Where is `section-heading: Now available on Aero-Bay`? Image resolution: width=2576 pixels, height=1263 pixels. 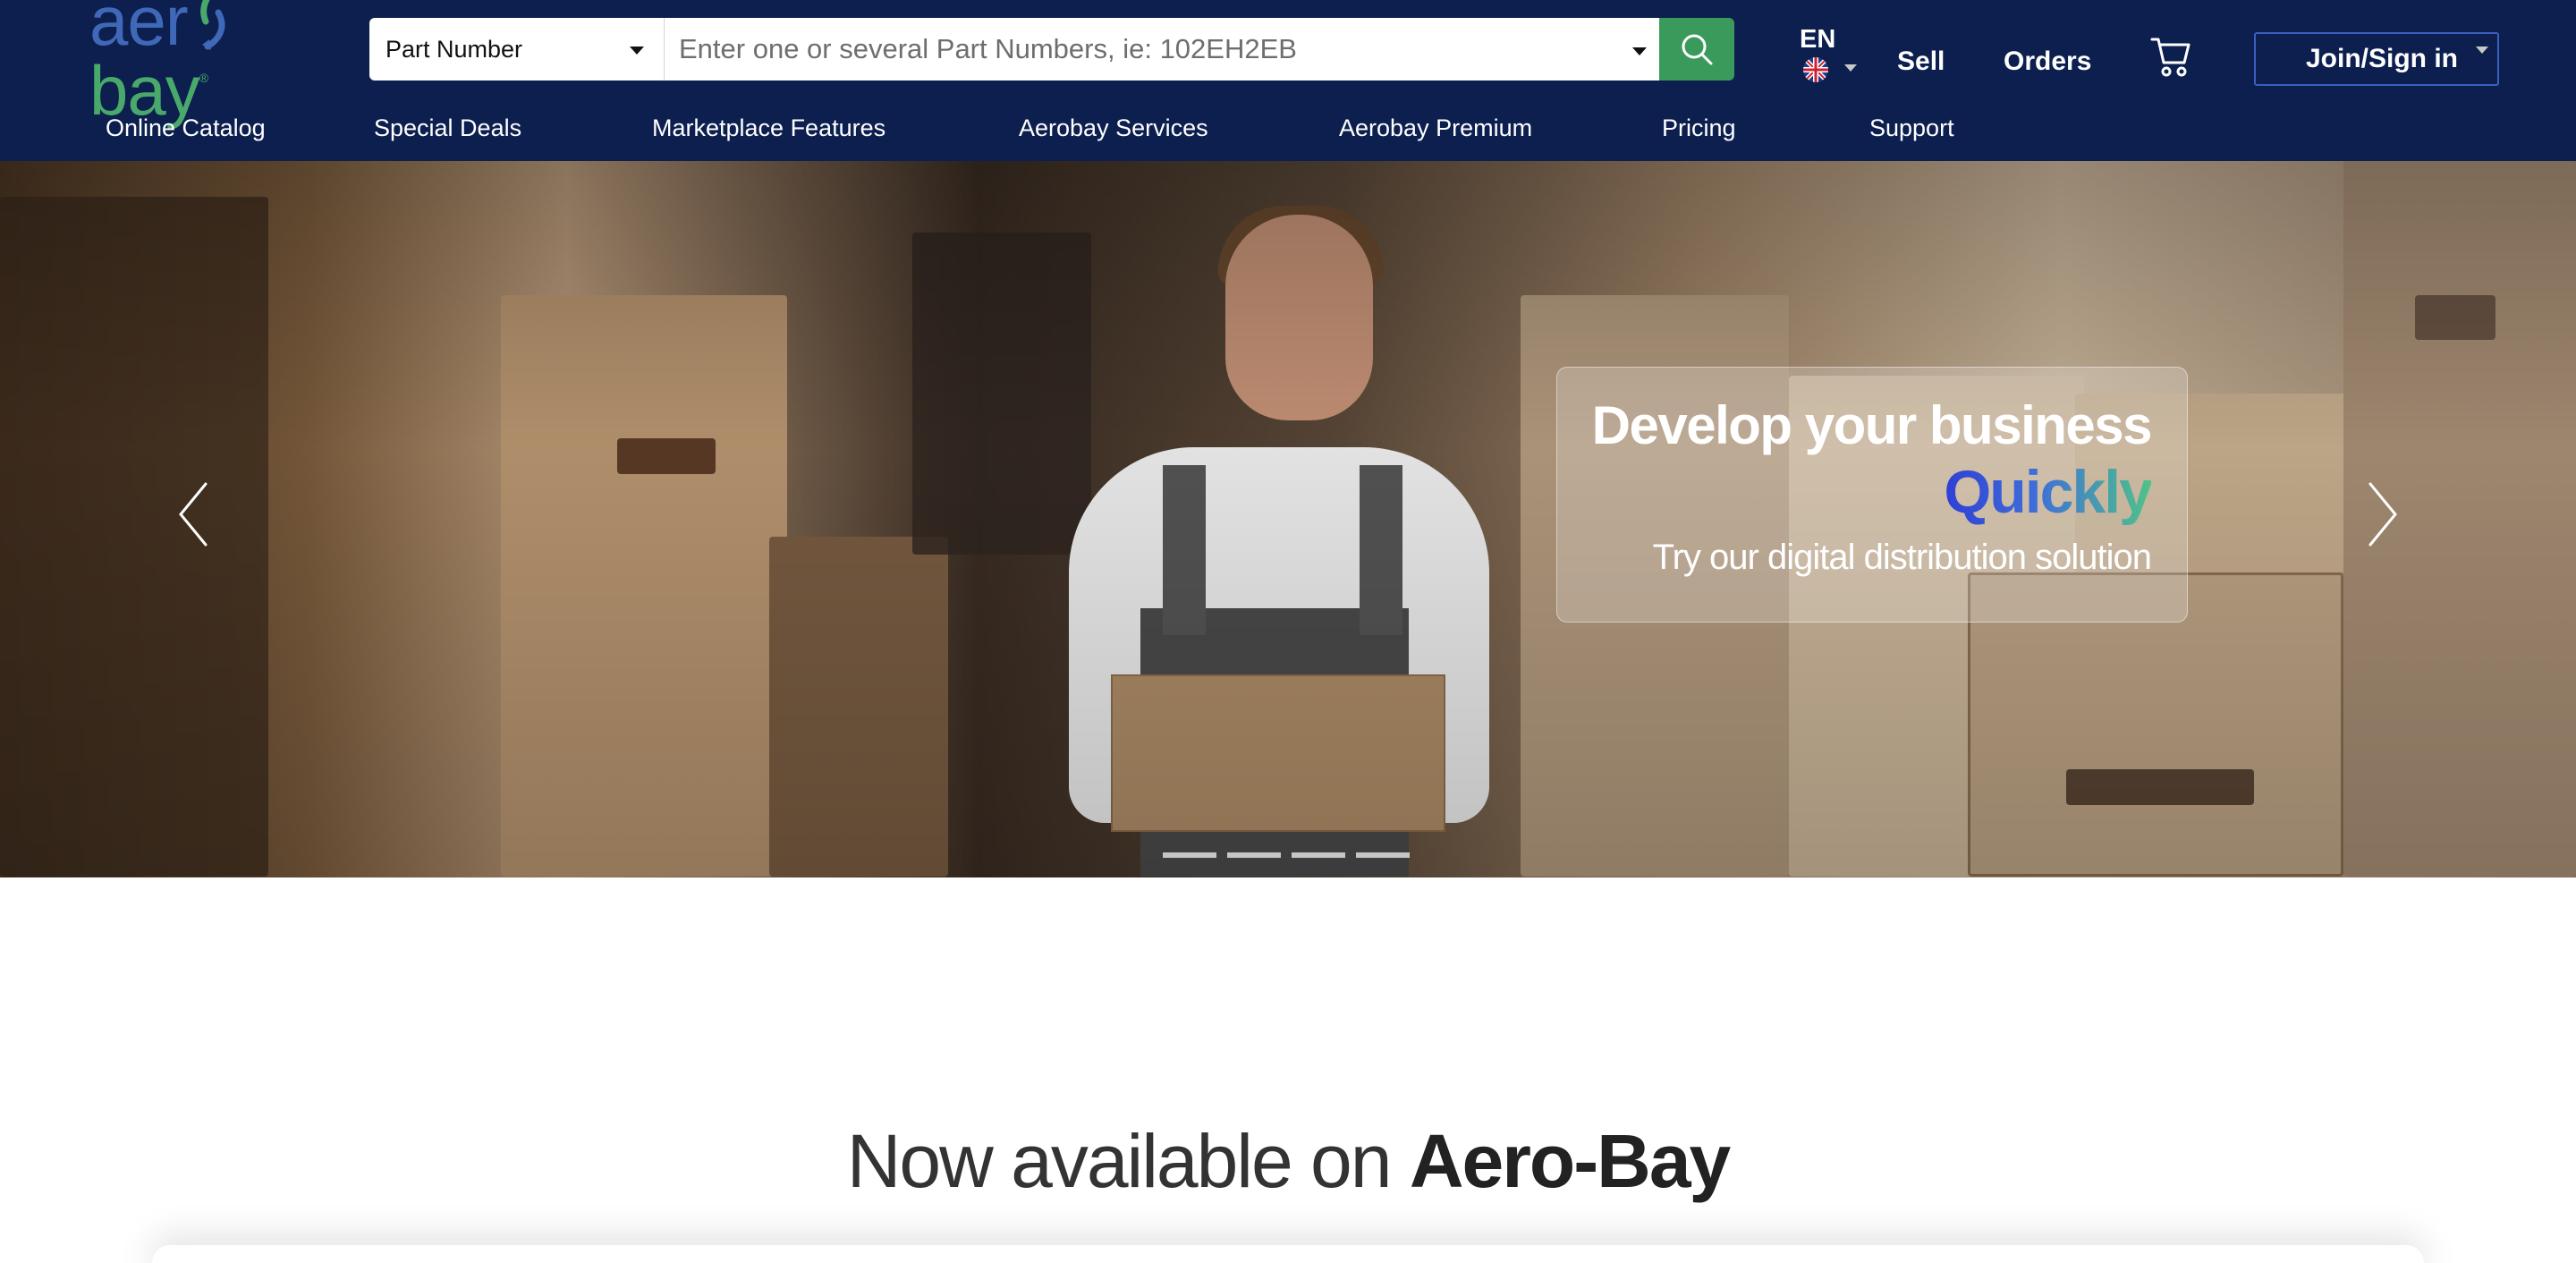
section-heading: Now available on Aero-Bay is located at coordinates (1288, 1161).